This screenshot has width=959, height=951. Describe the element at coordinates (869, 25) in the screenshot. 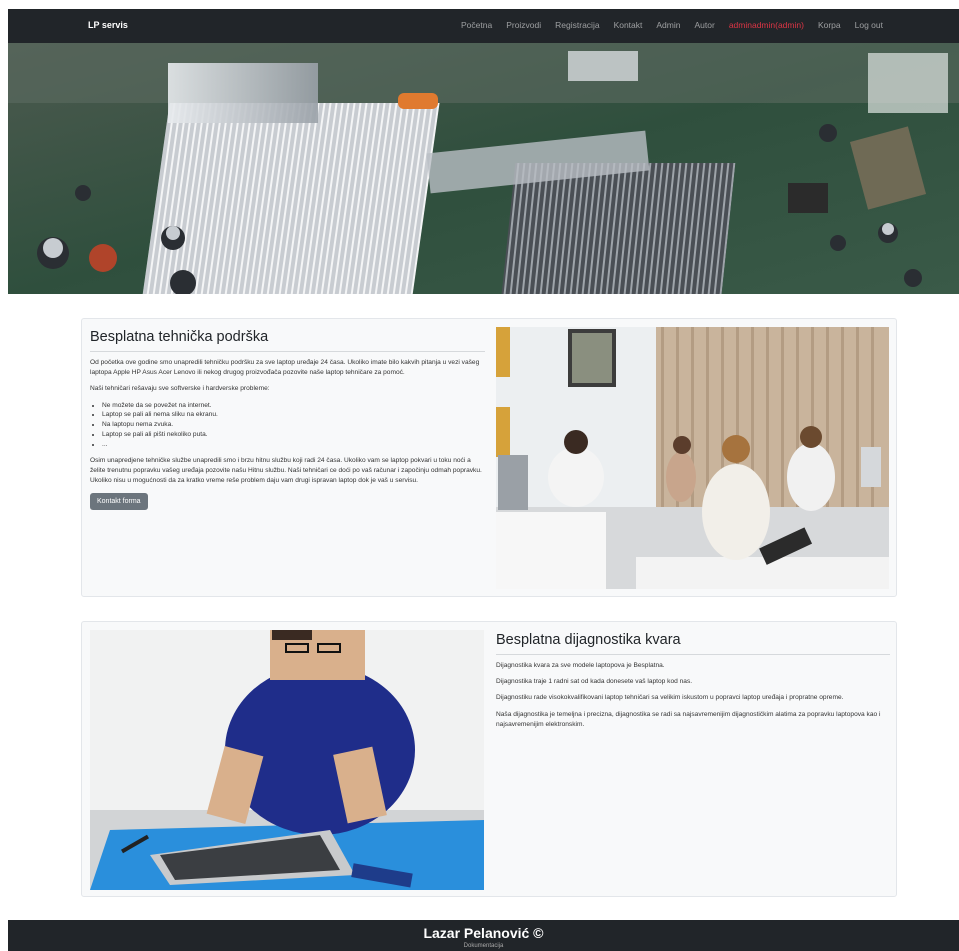

I see `nav-link-logout: Log out` at that location.